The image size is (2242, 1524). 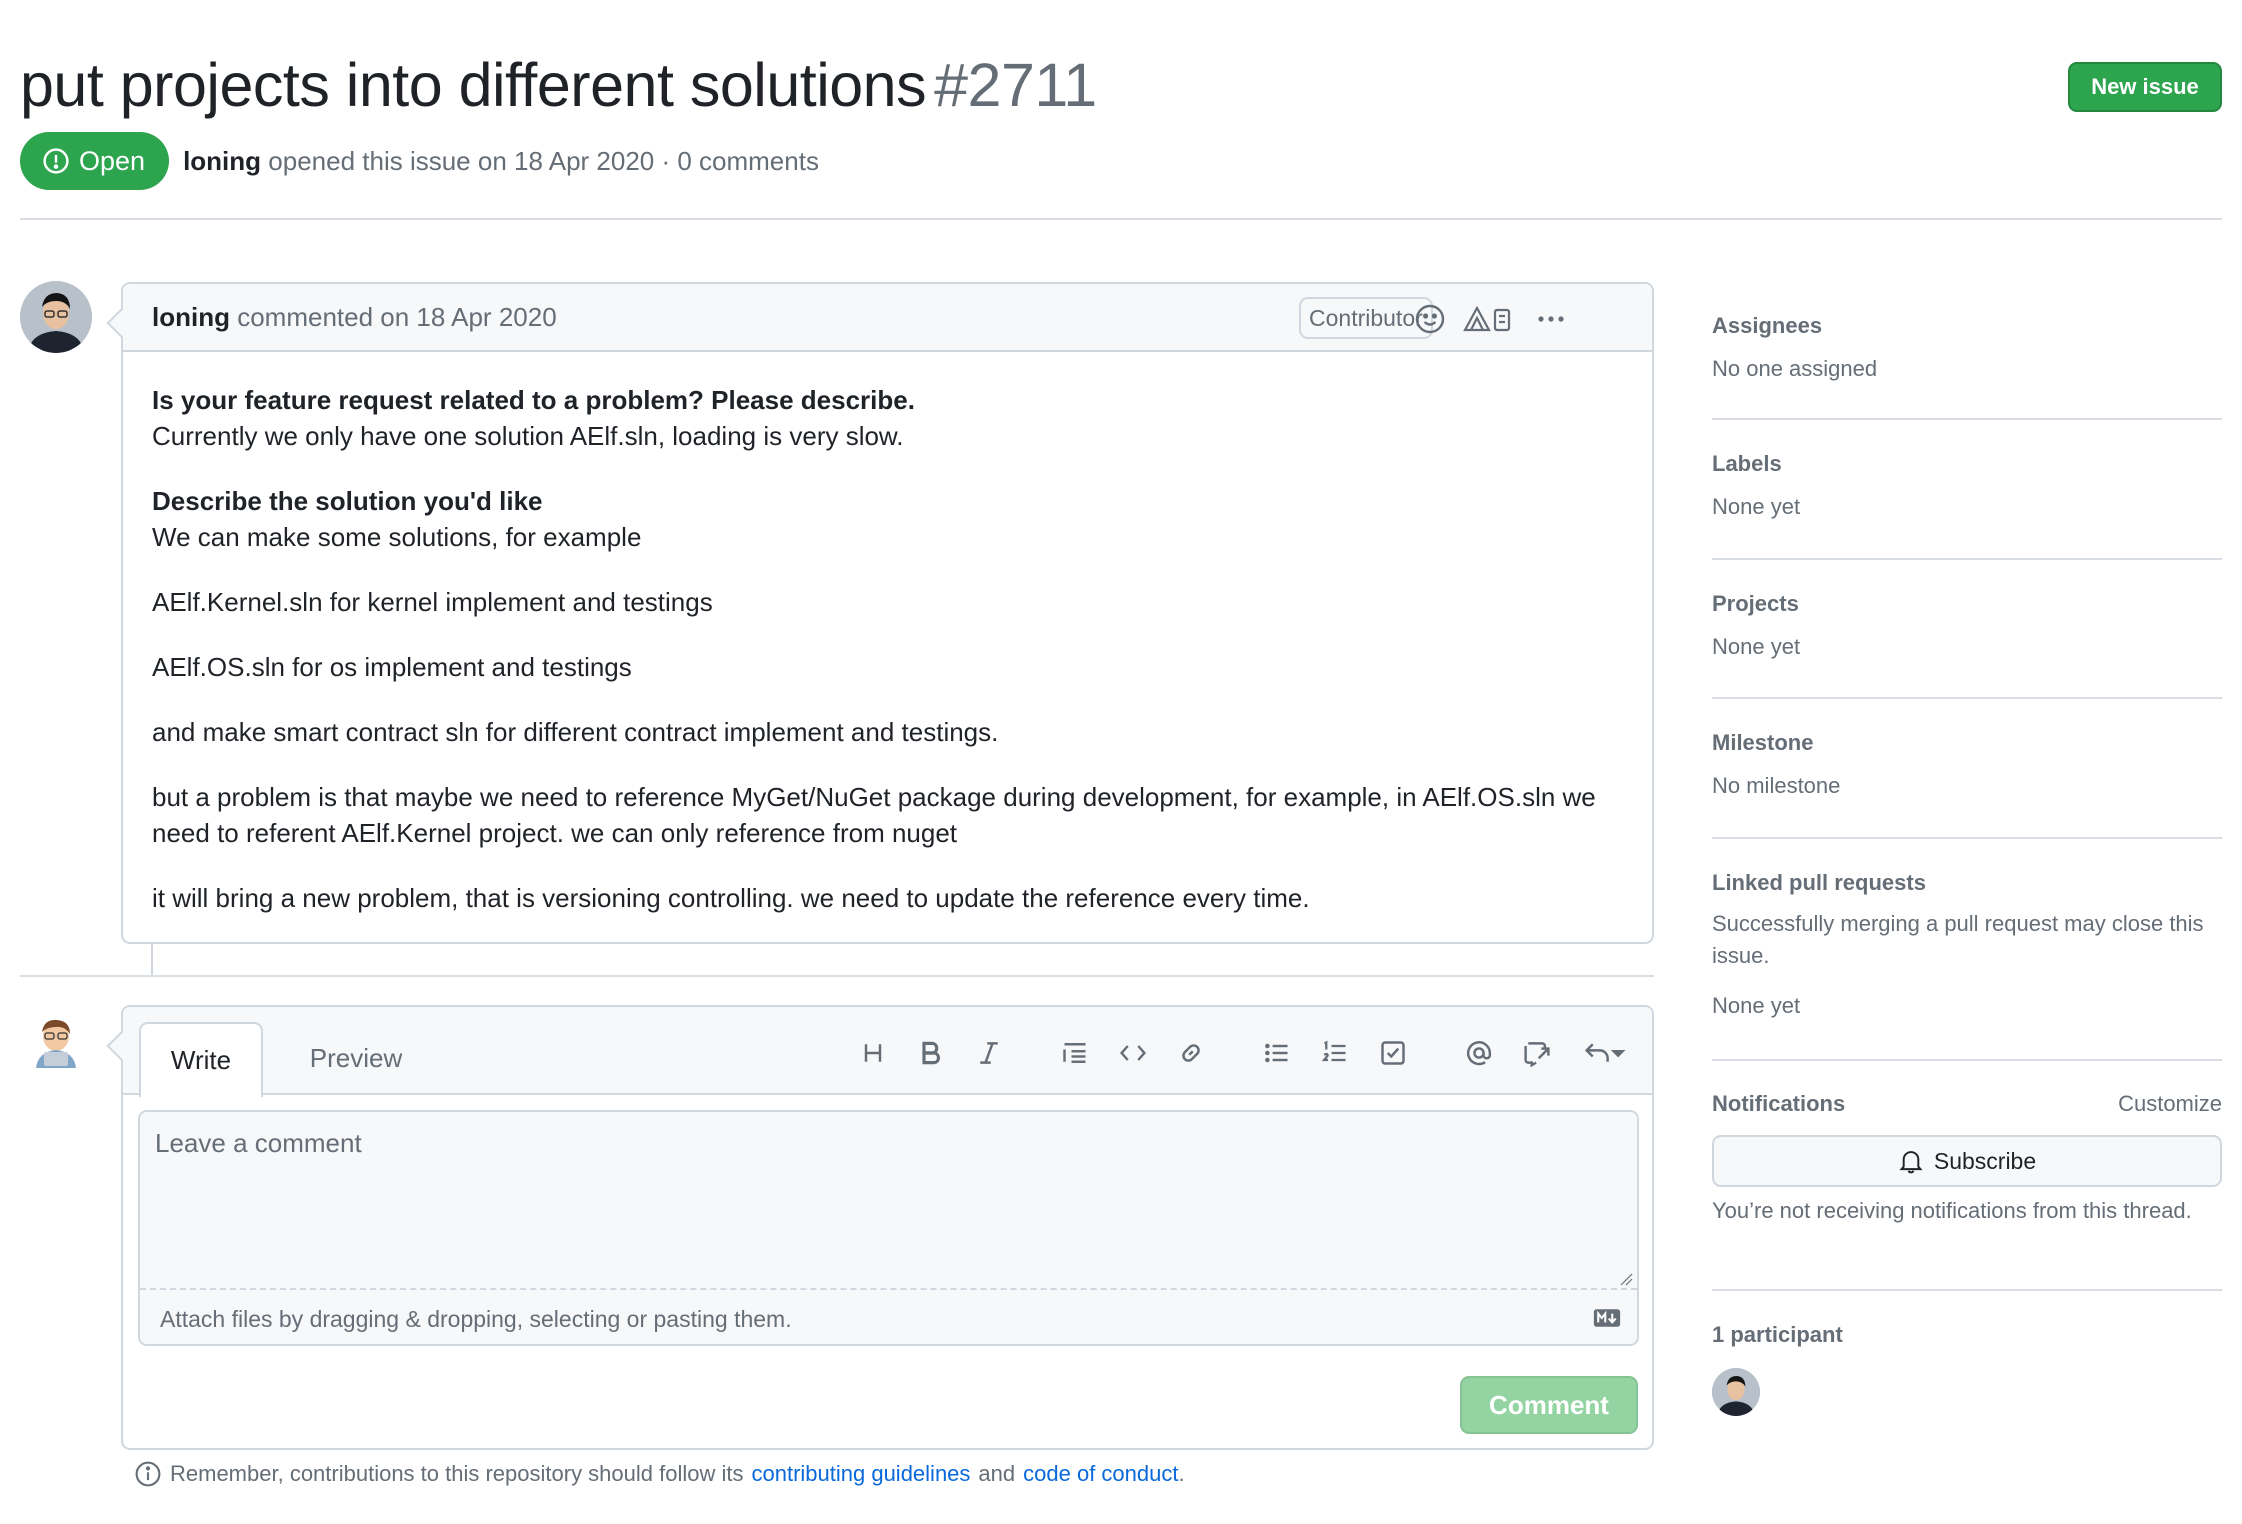 I want to click on sidebar-linked-prs-title: Linked pull requests, so click(x=1819, y=882).